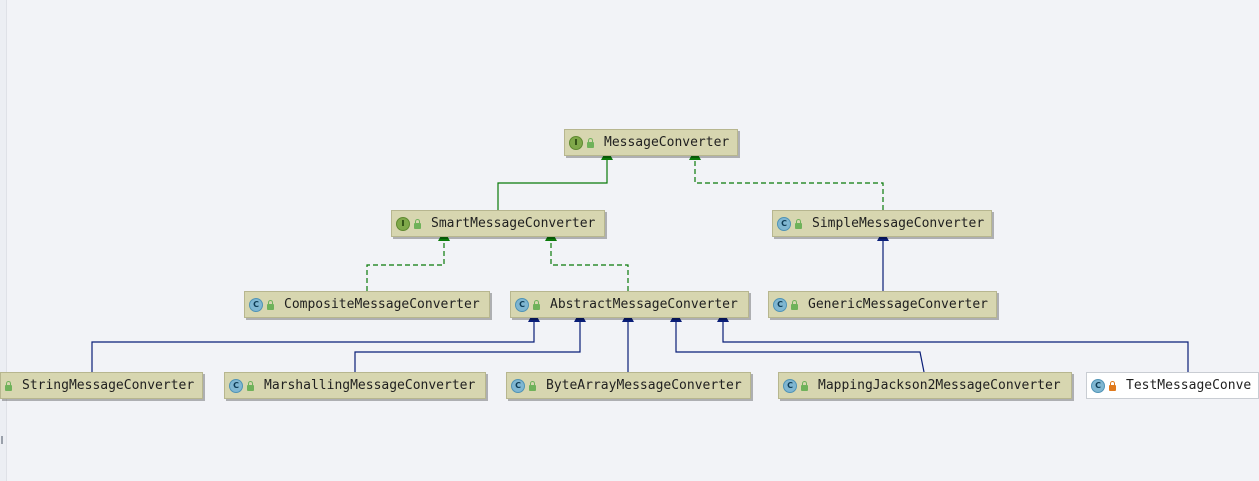 This screenshot has height=481, width=1259. Describe the element at coordinates (898, 304) in the screenshot. I see `node-label: GenericMessageConverter` at that location.